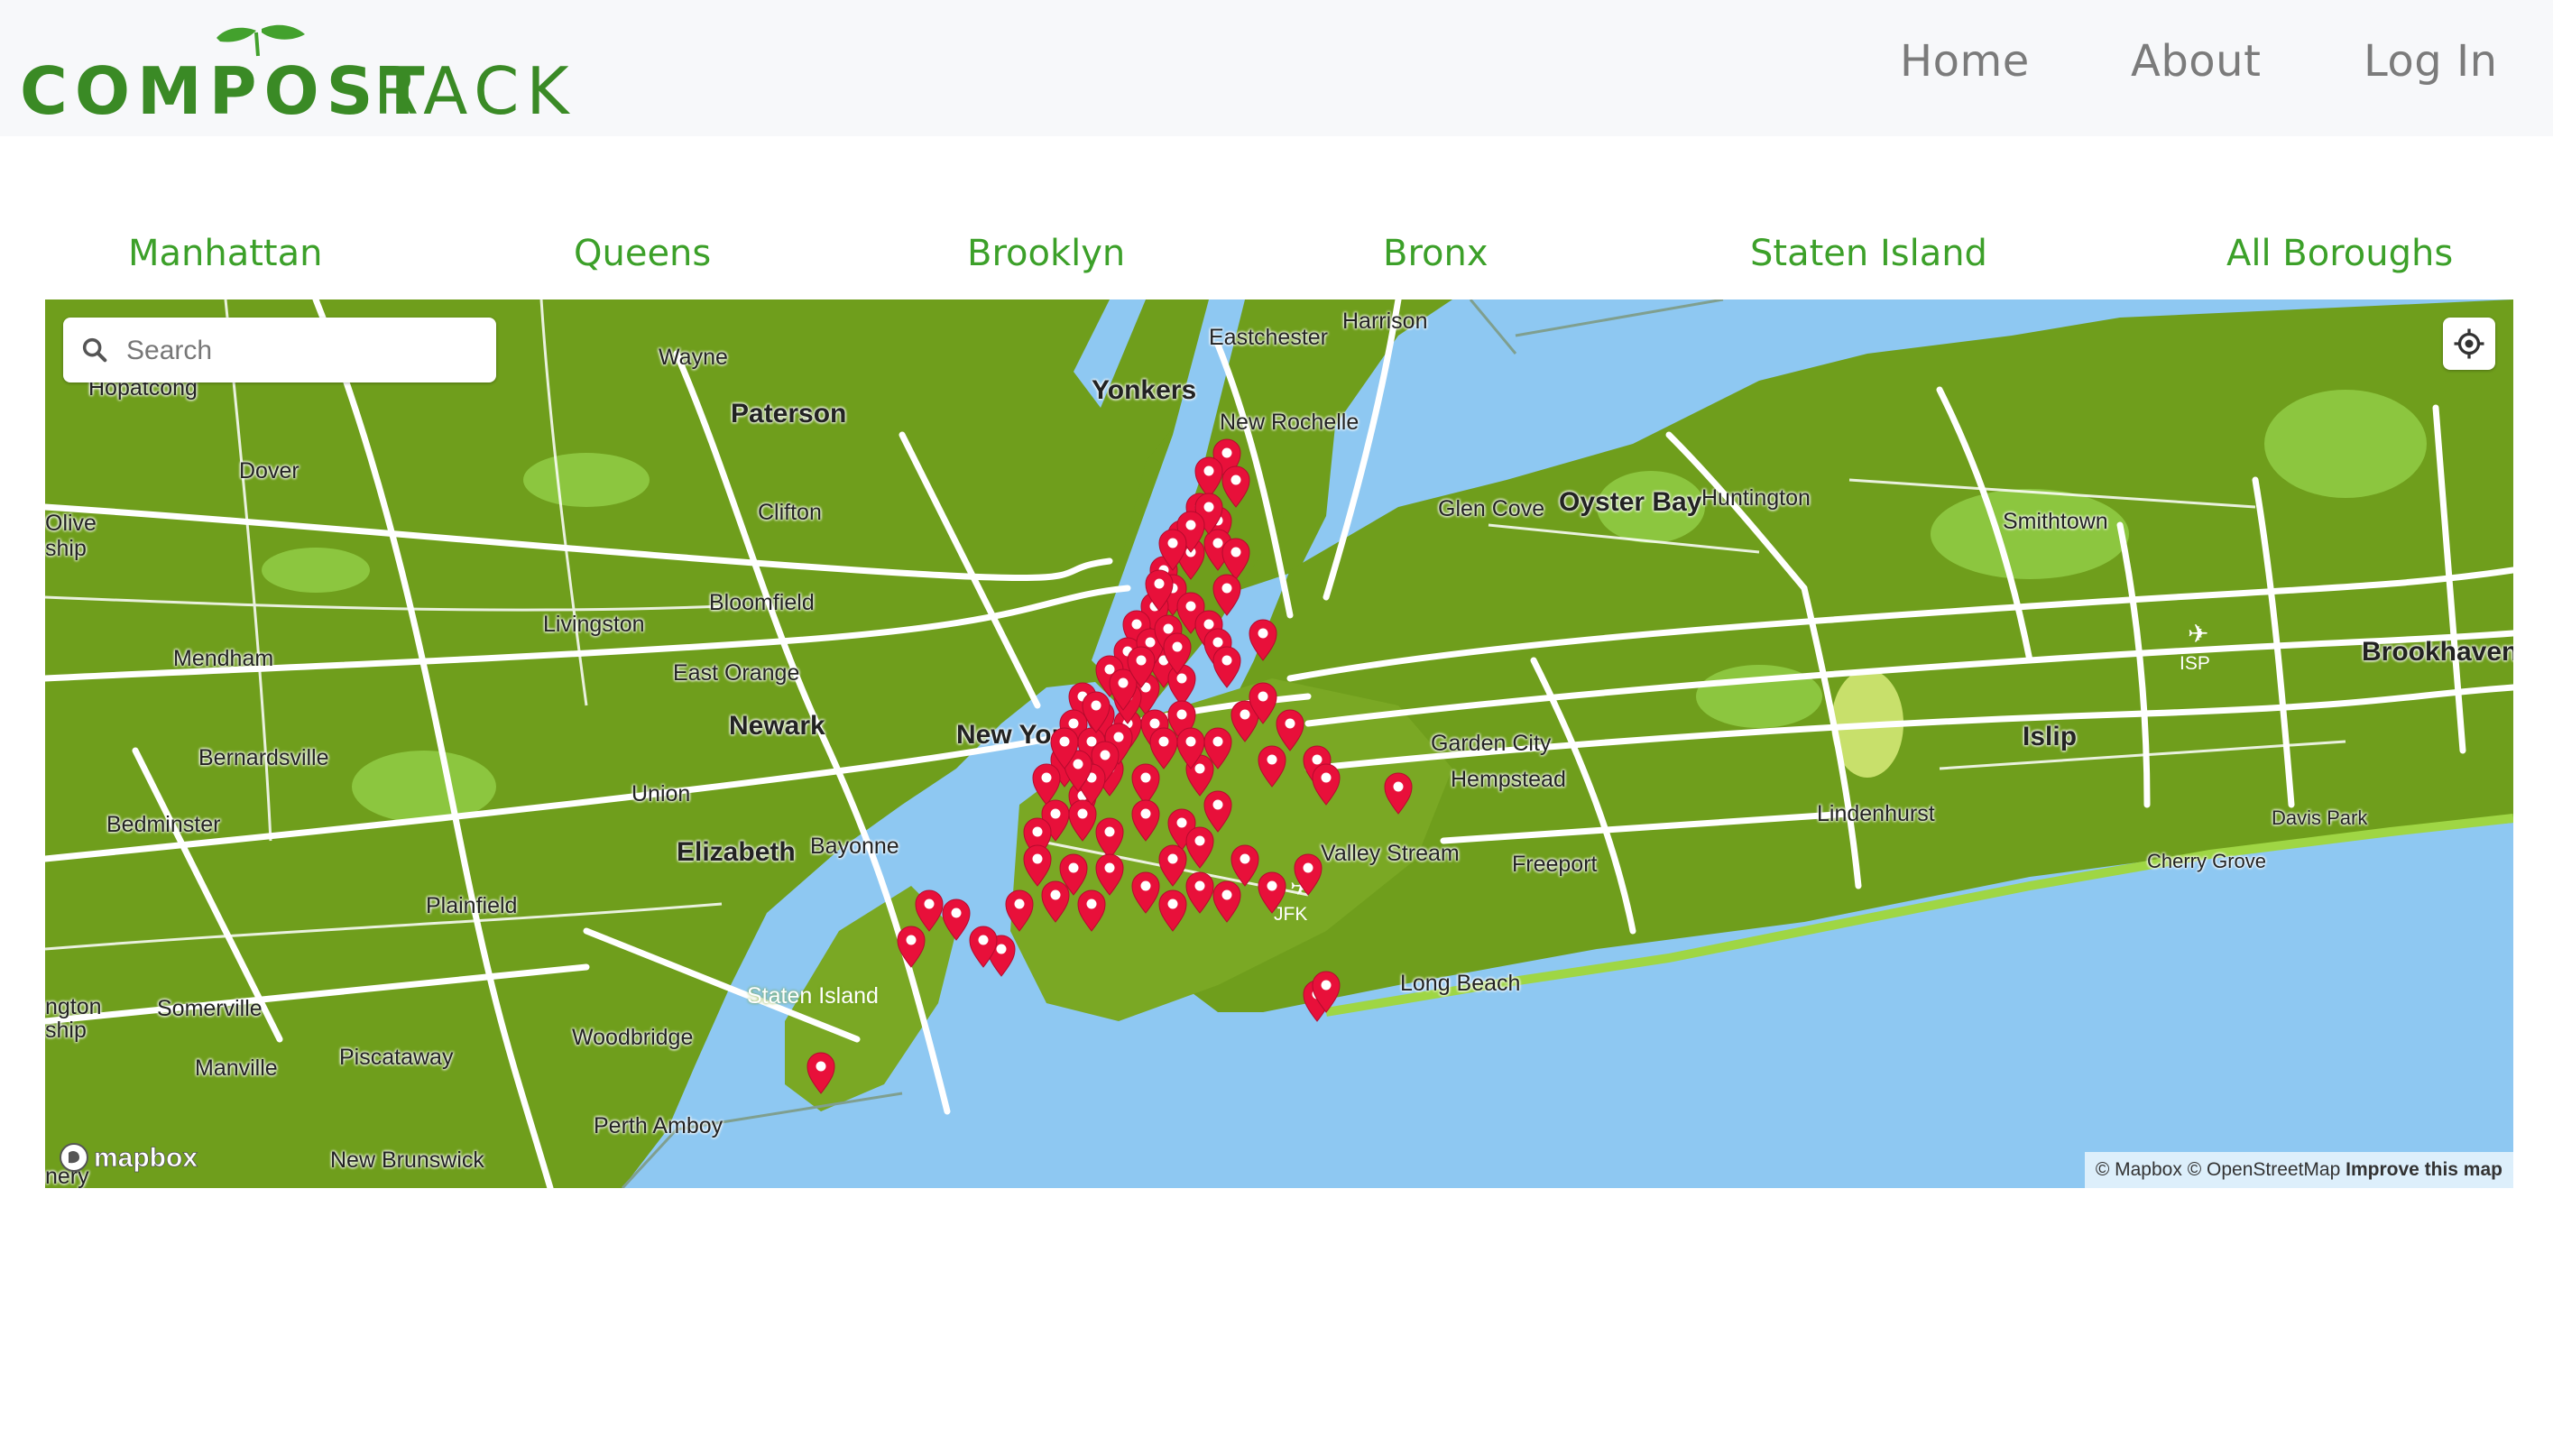 The width and height of the screenshot is (2553, 1456). What do you see at coordinates (2264, 1170) in the screenshot?
I see `attribution-osm-link: © OpenStreetMap` at bounding box center [2264, 1170].